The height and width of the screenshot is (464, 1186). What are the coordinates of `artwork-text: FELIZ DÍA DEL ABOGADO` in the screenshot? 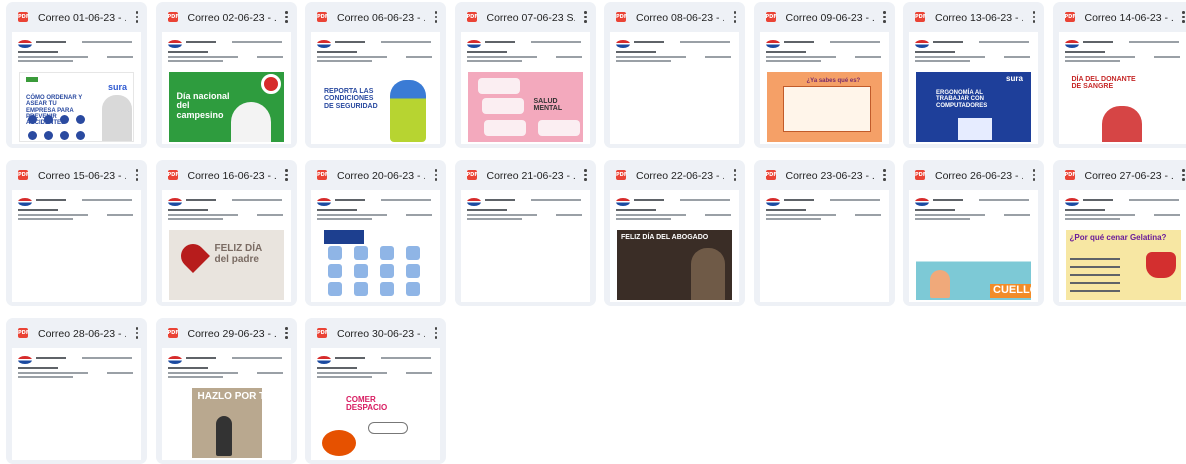 It's located at (665, 237).